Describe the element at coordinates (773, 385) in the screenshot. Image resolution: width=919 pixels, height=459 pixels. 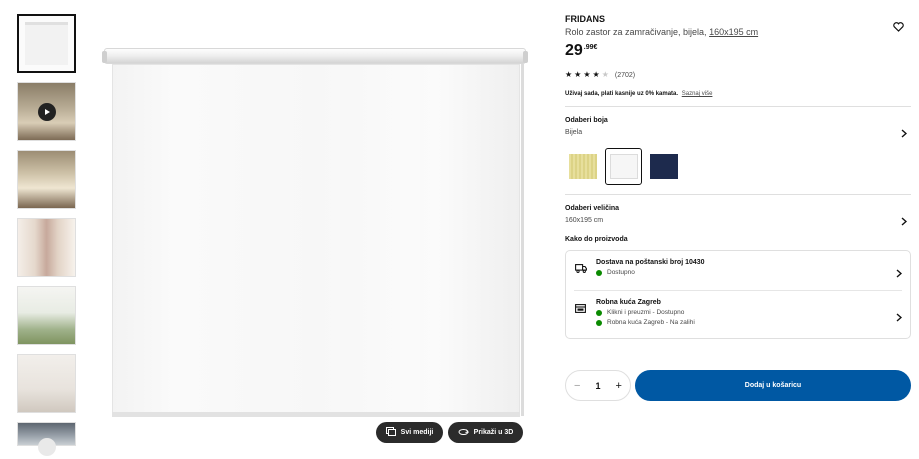
I see `add-to-cart-button: Dodaj u košaricu` at that location.